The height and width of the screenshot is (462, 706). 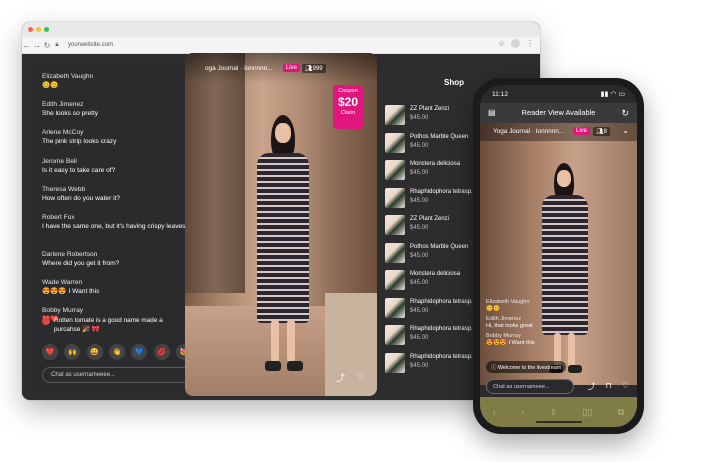 I want to click on chat-author: Arlene McCoy, so click(x=63, y=133).